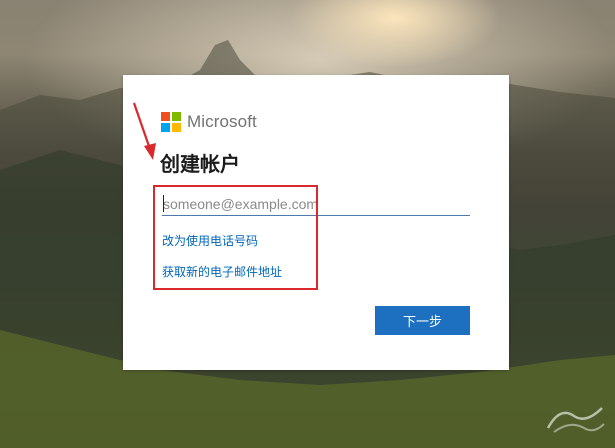  What do you see at coordinates (575, 420) in the screenshot?
I see `watermark-logo` at bounding box center [575, 420].